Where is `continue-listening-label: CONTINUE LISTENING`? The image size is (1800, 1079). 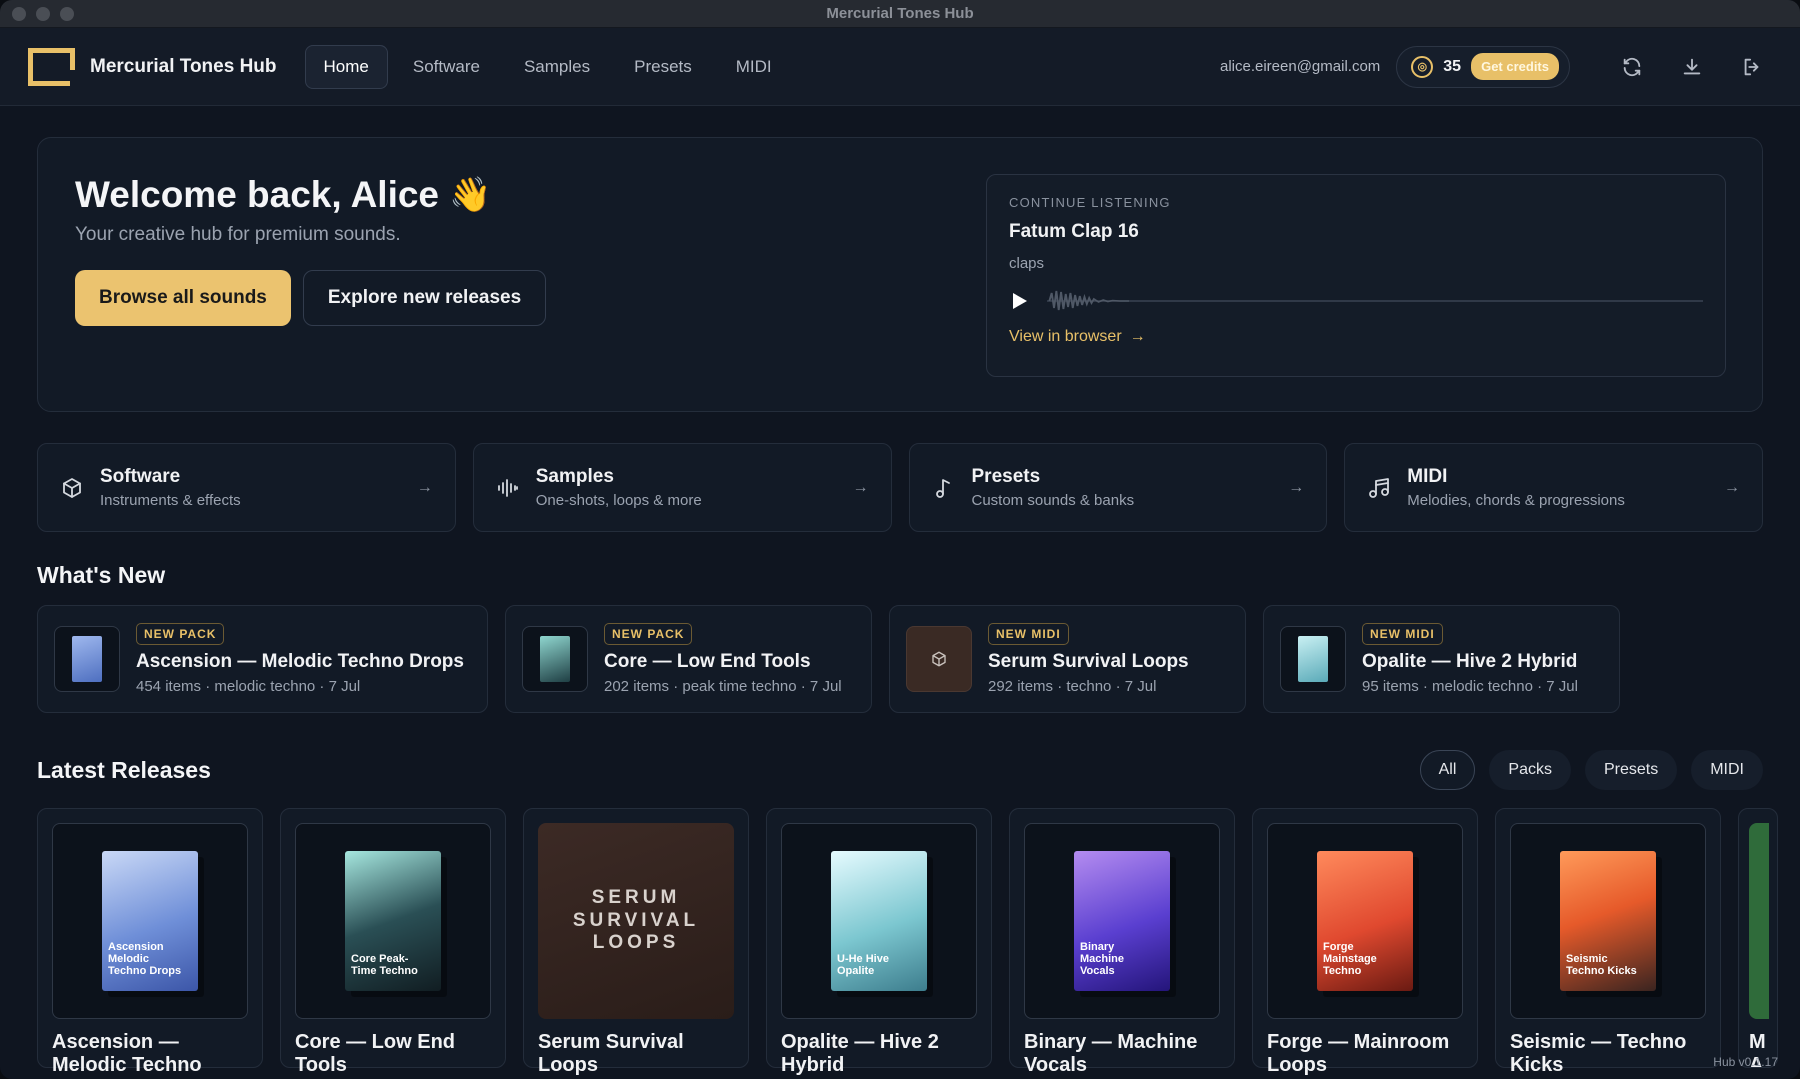 continue-listening-label: CONTINUE LISTENING is located at coordinates (1090, 202).